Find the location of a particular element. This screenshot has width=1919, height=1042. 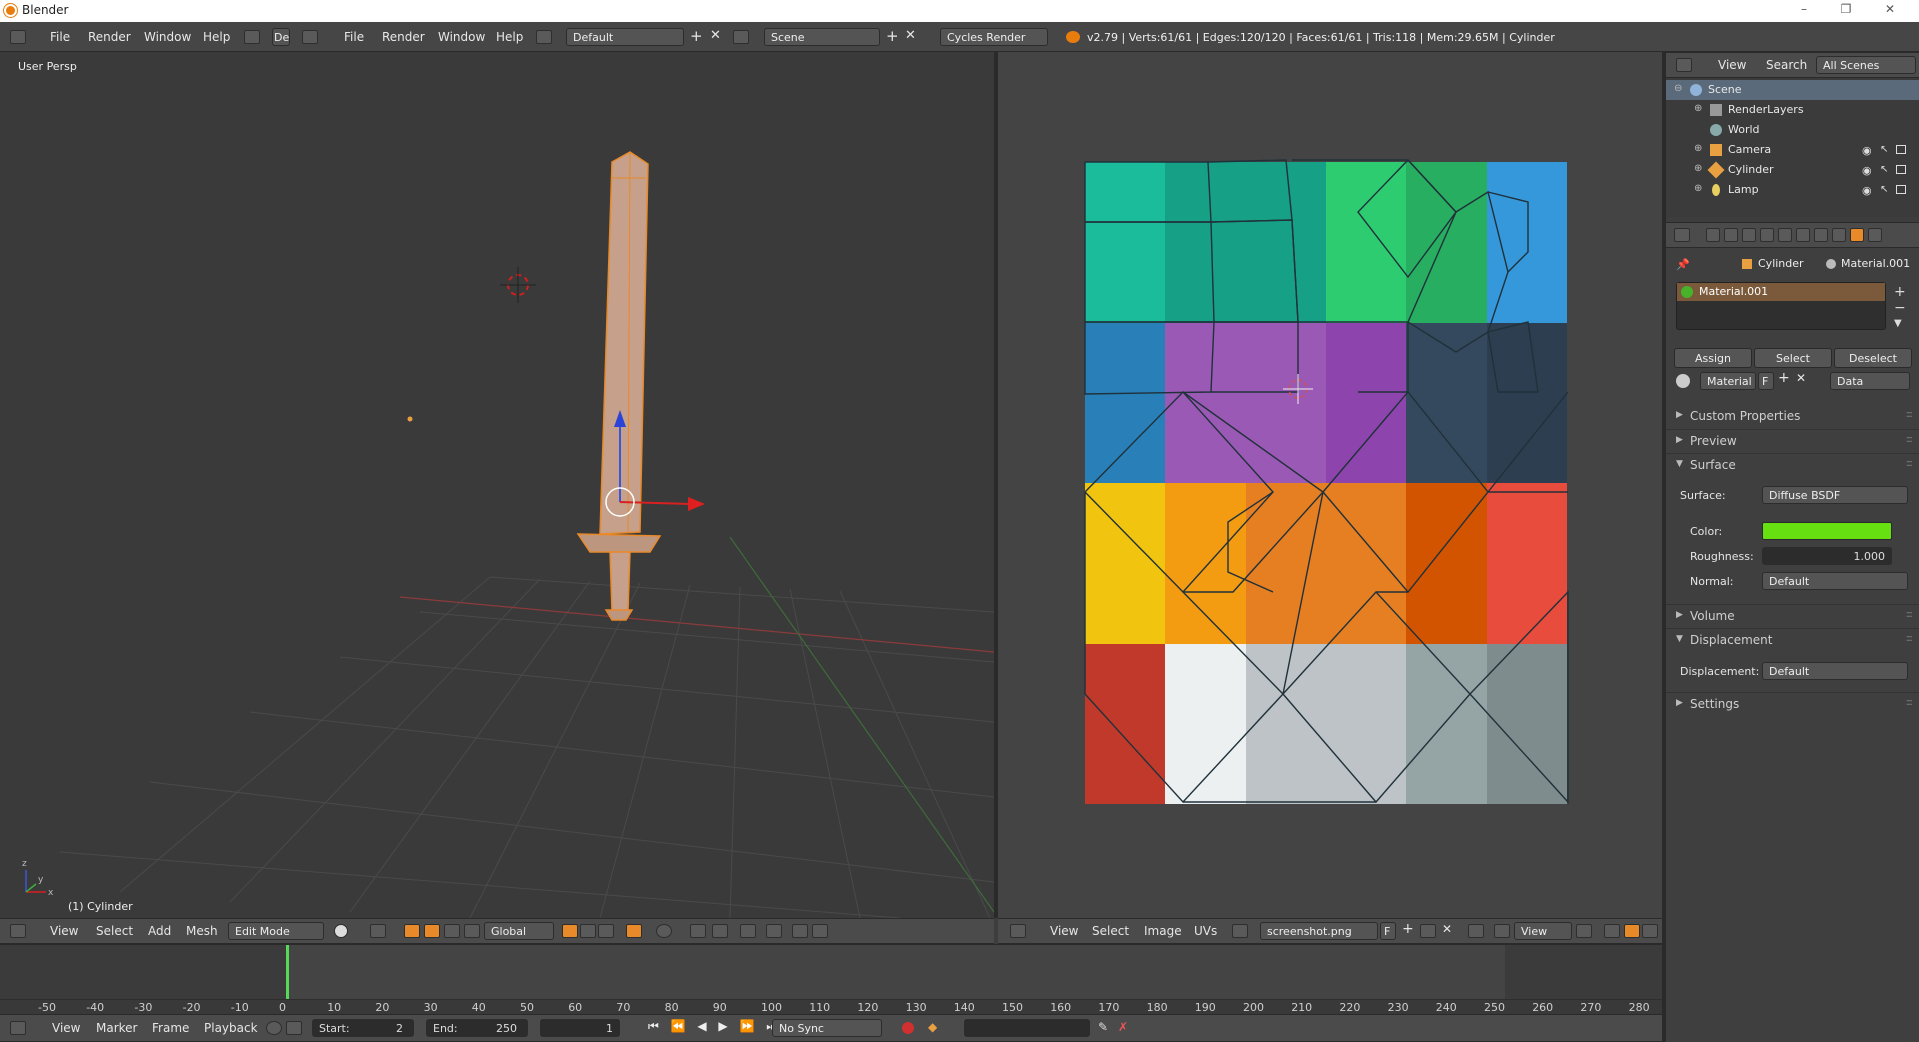

render-layers-tab-icon is located at coordinates (1731, 235).